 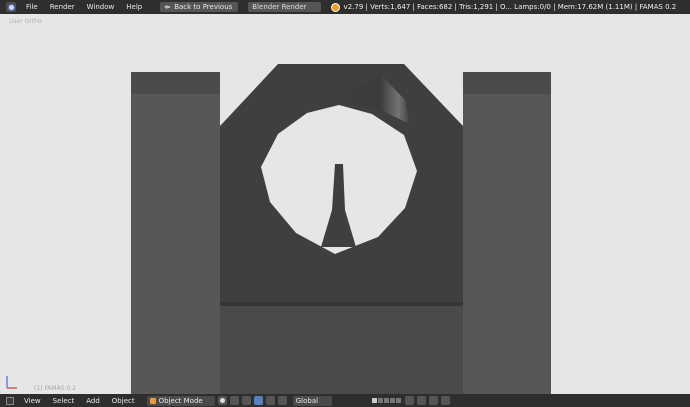 What do you see at coordinates (101, 7) in the screenshot?
I see `menu-window: Window` at bounding box center [101, 7].